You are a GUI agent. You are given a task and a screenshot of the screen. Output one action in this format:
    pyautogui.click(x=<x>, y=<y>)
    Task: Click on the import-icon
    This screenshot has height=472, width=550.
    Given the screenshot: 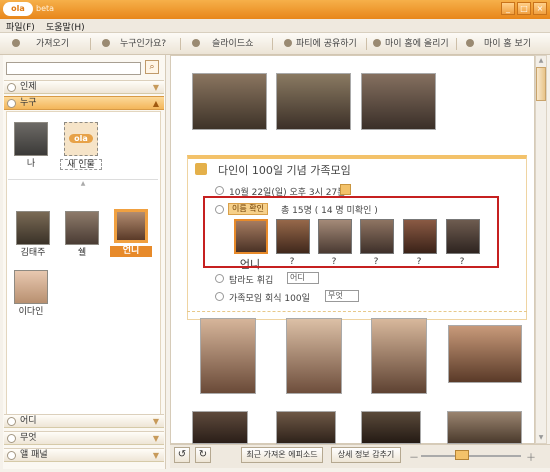 What is the action you would take?
    pyautogui.click(x=16, y=43)
    